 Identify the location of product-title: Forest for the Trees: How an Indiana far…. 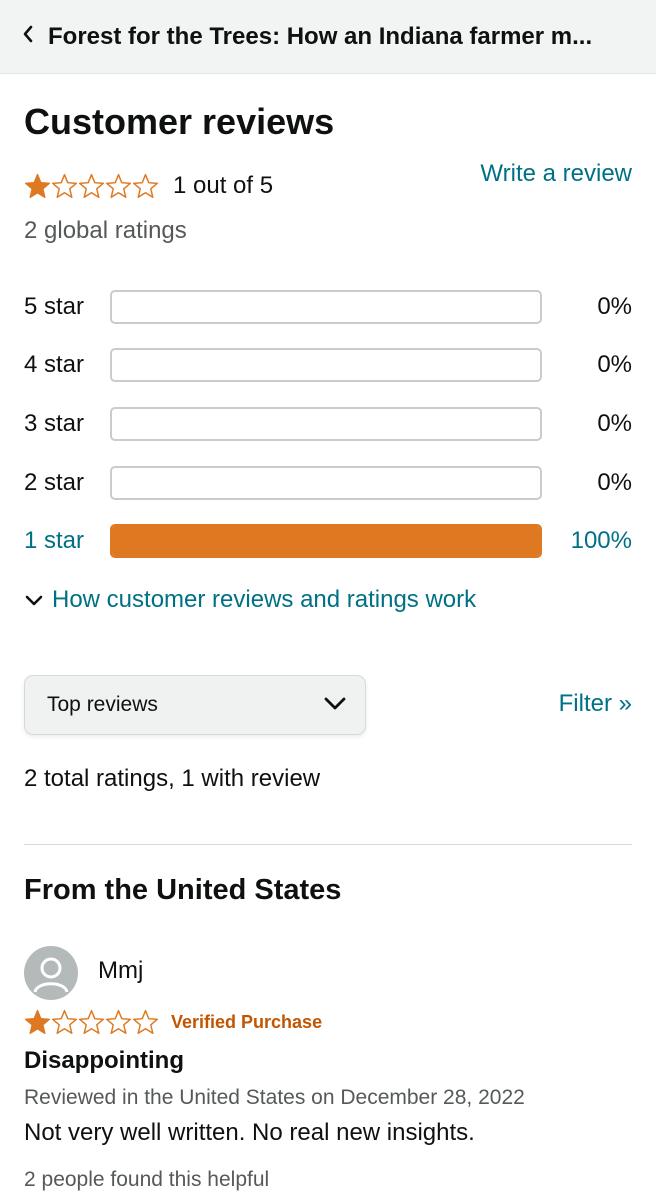
(320, 36).